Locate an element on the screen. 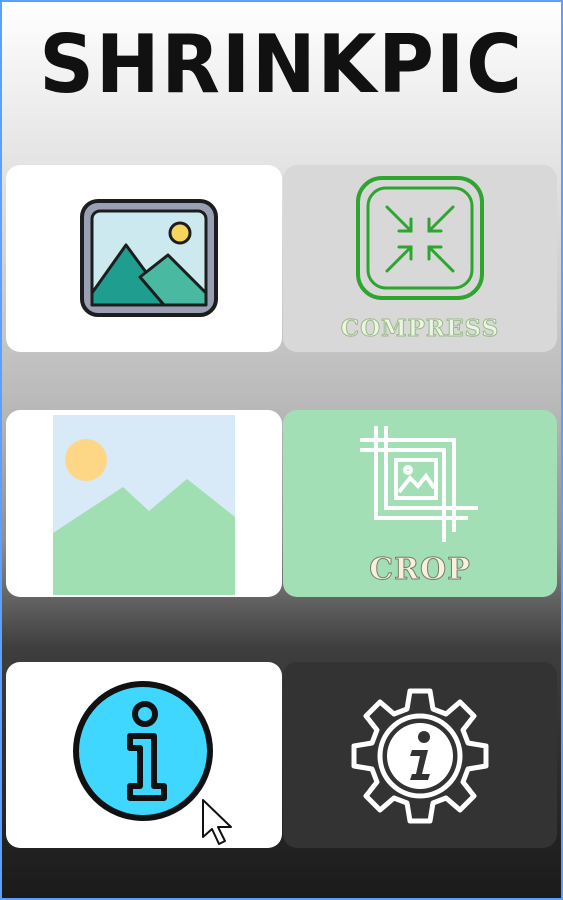 The image size is (563, 900). image-preview-area is located at coordinates (144, 503).